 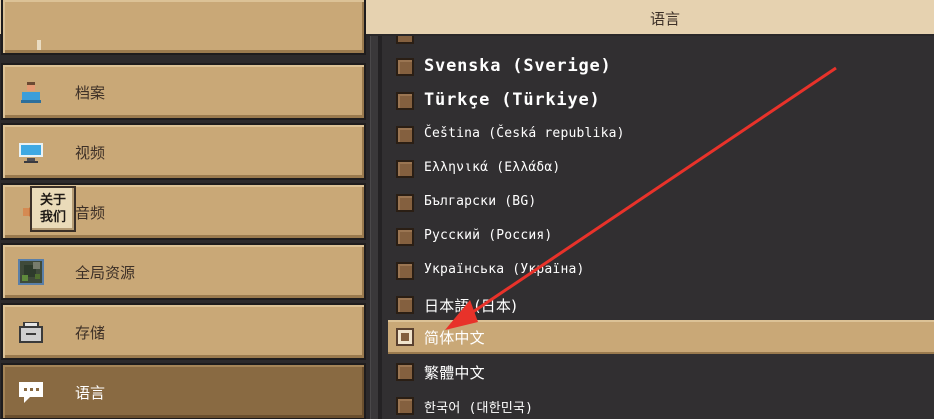 What do you see at coordinates (183, 151) in the screenshot?
I see `sidebar-item-video: 视频` at bounding box center [183, 151].